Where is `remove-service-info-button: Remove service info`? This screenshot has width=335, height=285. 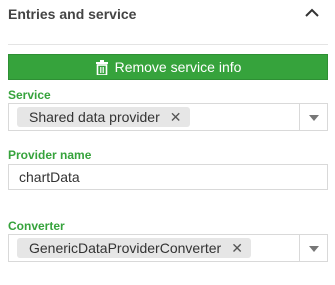
remove-service-info-button: Remove service info is located at coordinates (168, 67).